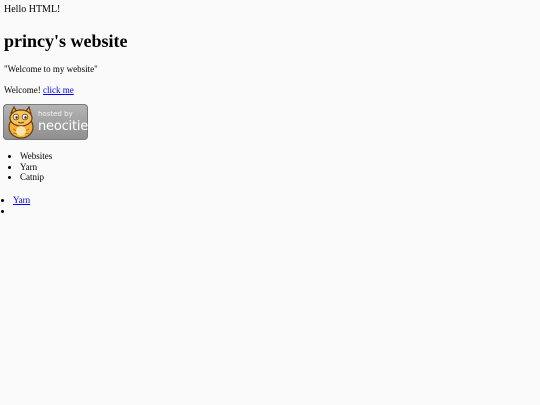 This screenshot has width=540, height=405. I want to click on cat-icon, so click(21, 122).